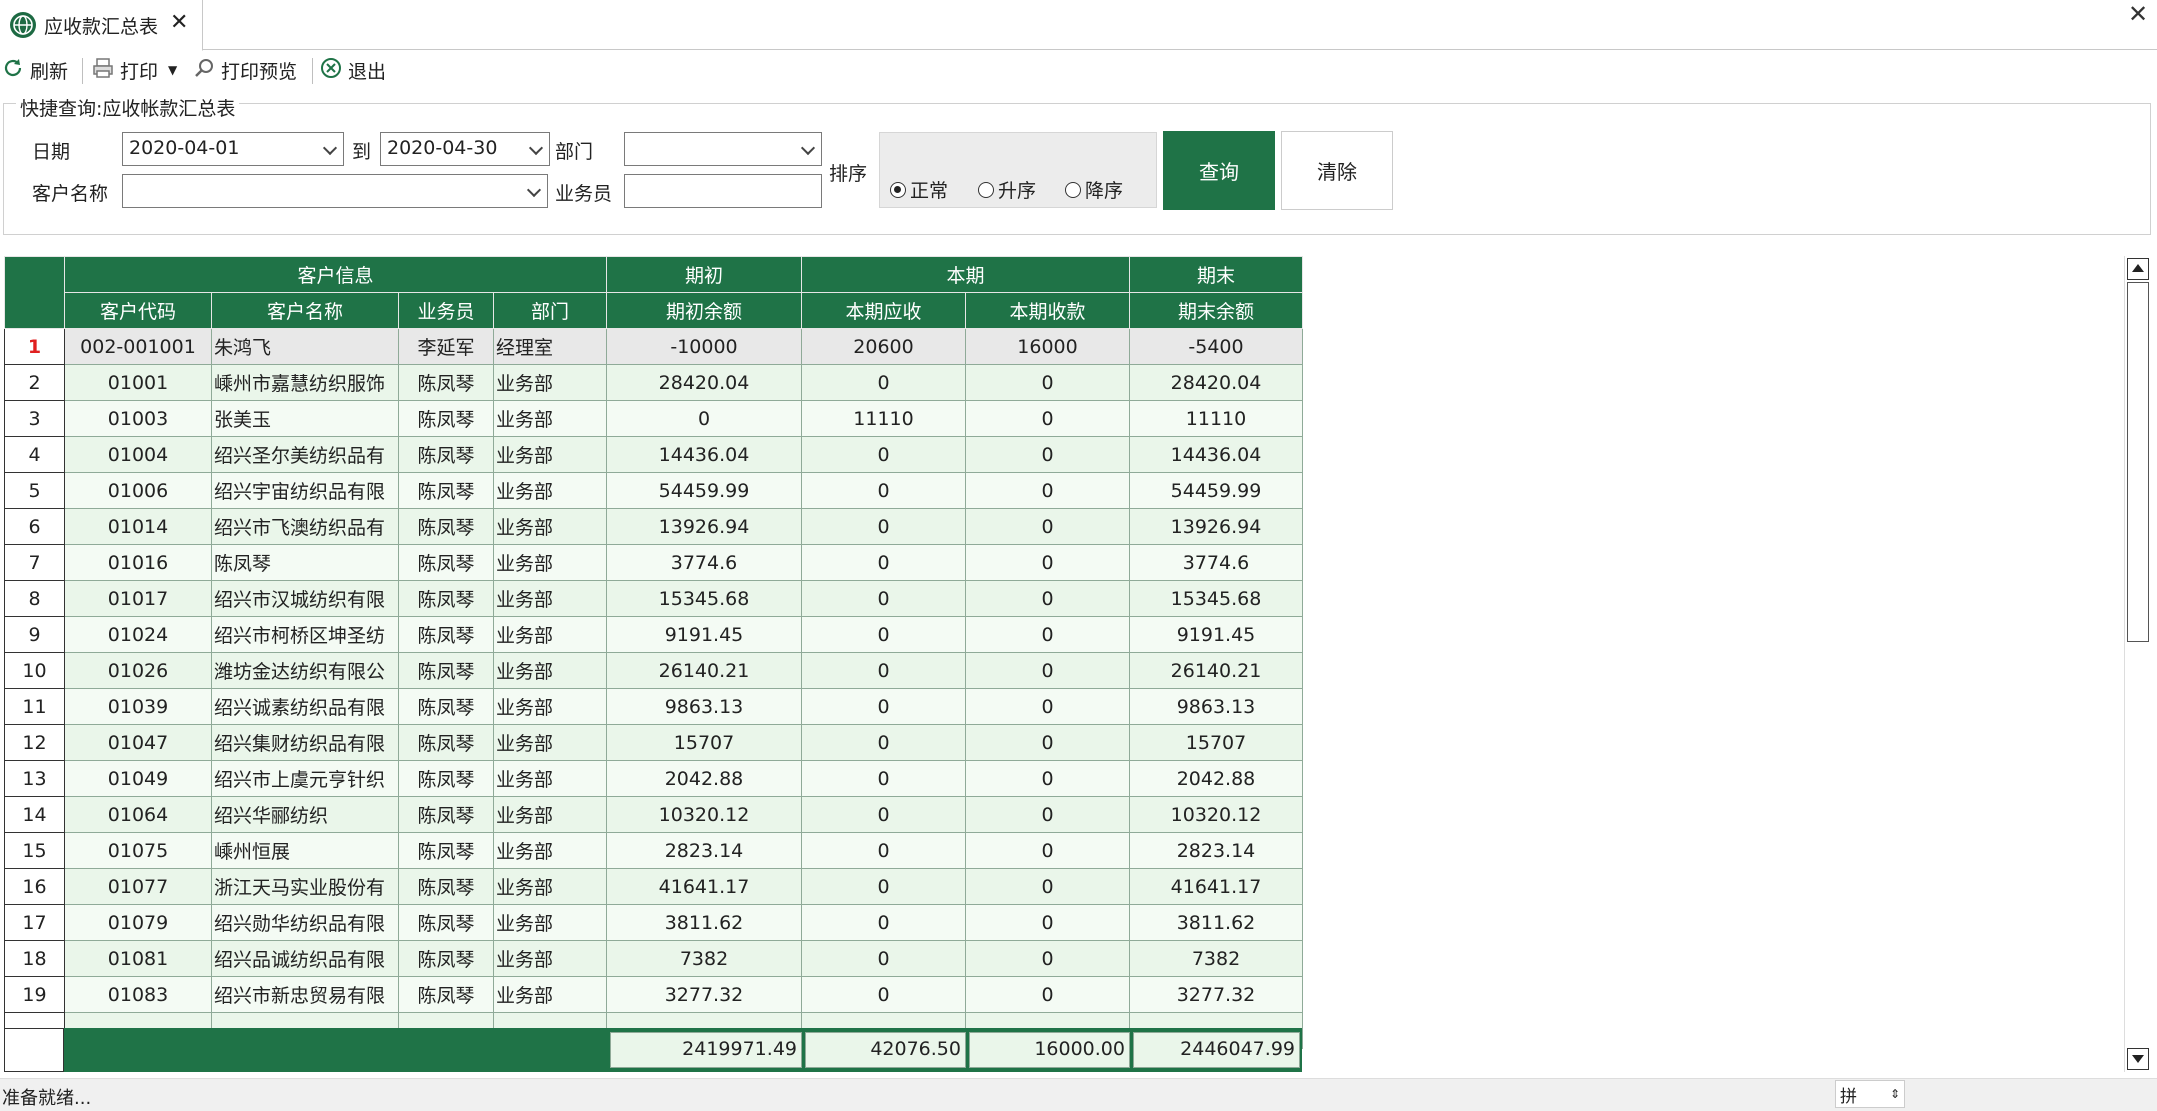 This screenshot has height=1111, width=2157. I want to click on table-cell: -5400, so click(1216, 346).